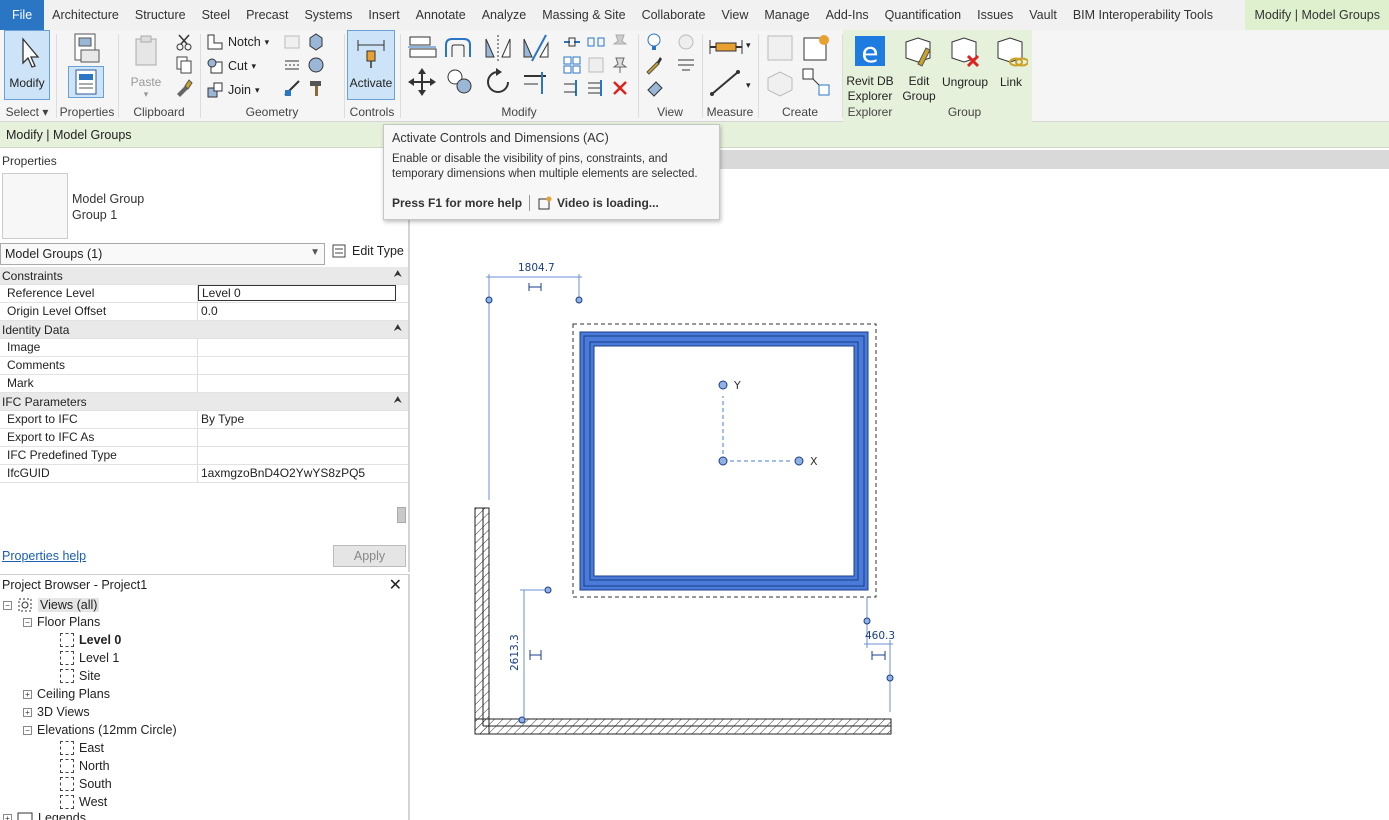  What do you see at coordinates (44, 815) in the screenshot?
I see `tree-legends: + Legends` at bounding box center [44, 815].